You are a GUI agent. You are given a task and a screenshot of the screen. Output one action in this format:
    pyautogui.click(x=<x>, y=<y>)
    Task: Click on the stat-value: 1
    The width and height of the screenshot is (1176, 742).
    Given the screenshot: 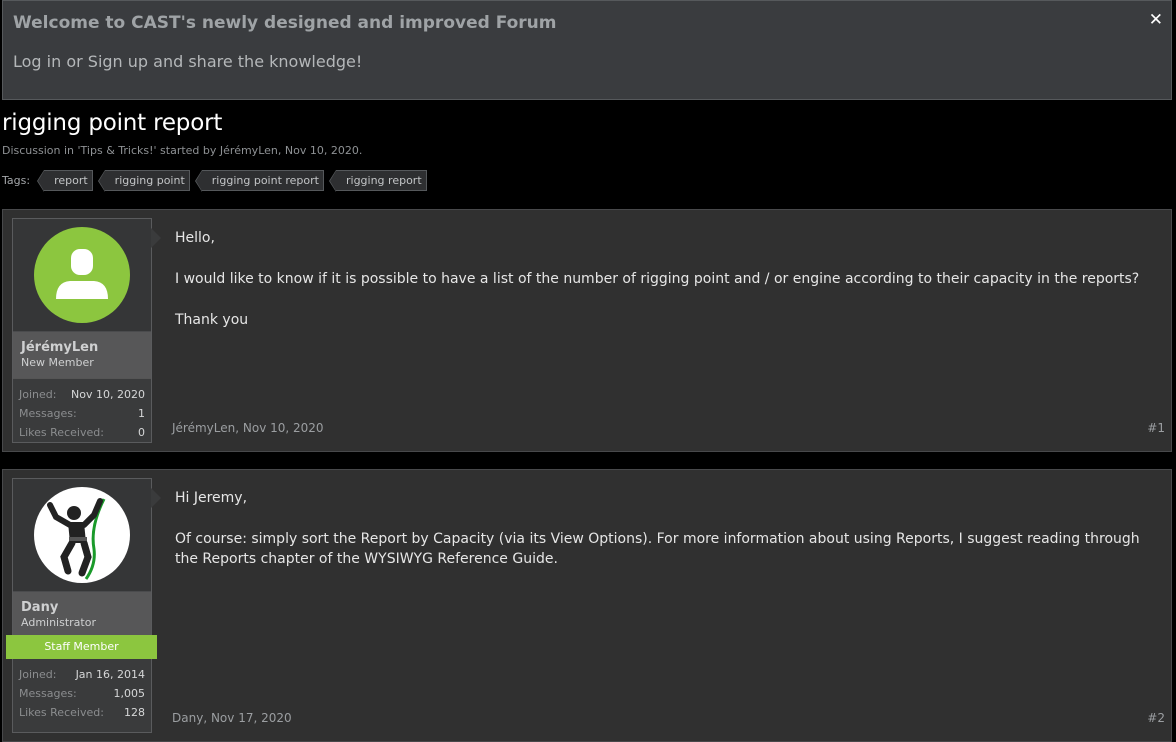 What is the action you would take?
    pyautogui.click(x=141, y=413)
    